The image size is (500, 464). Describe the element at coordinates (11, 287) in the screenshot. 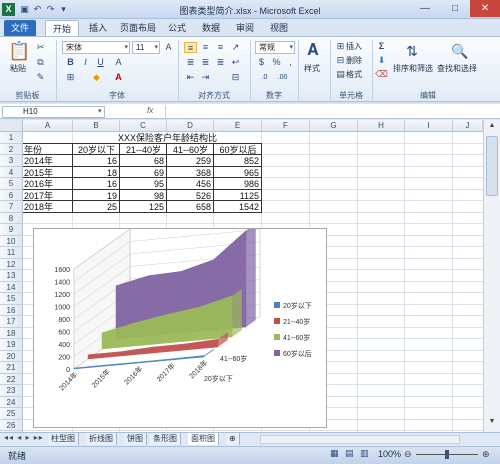

I see `row-header: 14` at that location.